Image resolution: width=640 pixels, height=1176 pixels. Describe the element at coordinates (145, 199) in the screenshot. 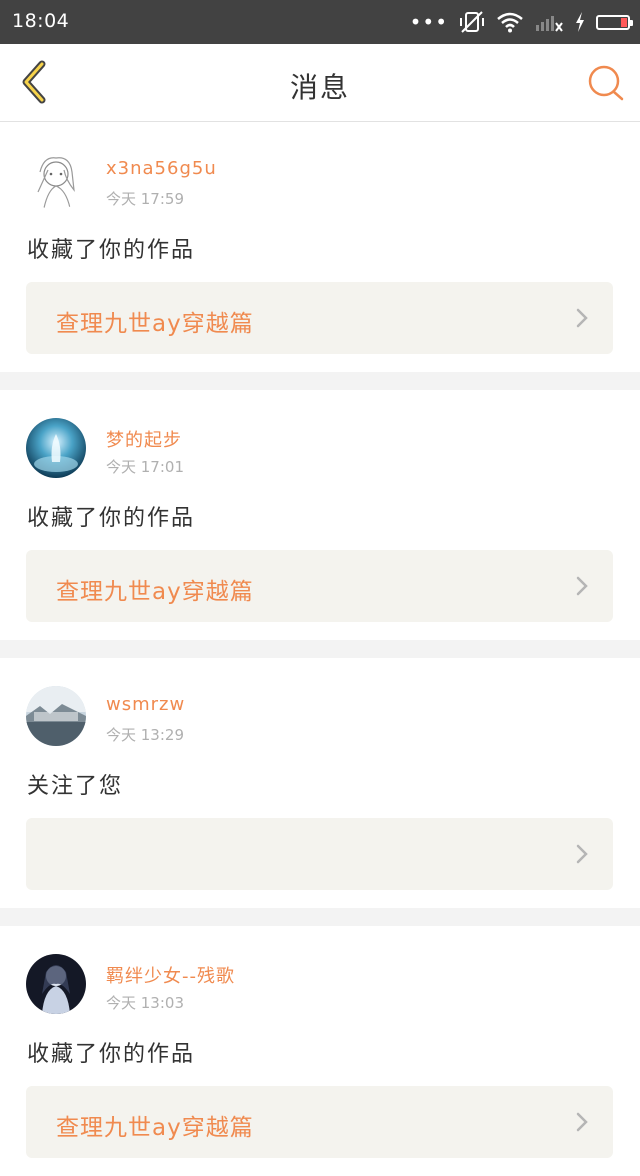

I see `message-time: 今天 17:59` at that location.